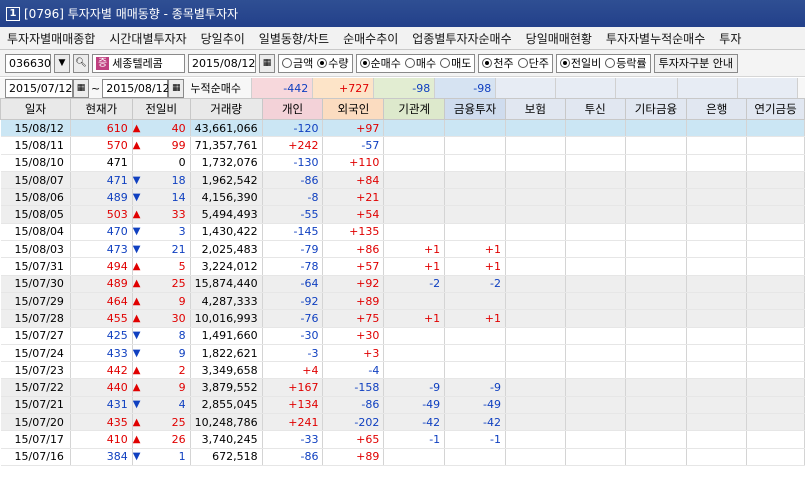  I want to click on date-input: 2015/08/12, so click(222, 63).